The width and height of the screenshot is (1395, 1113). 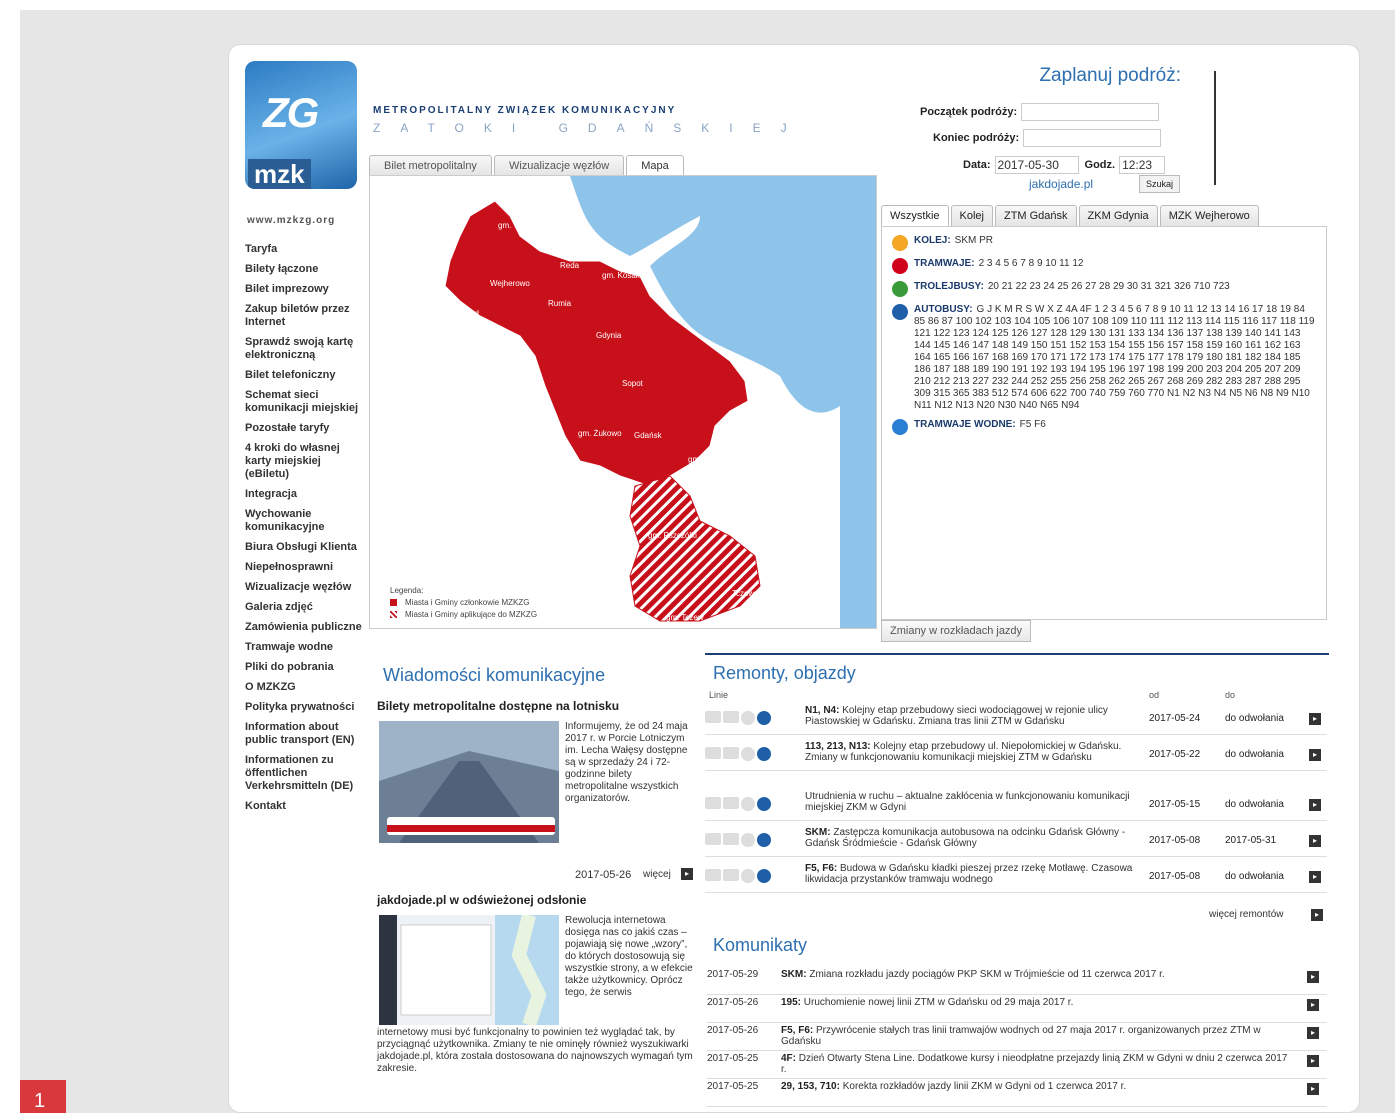 What do you see at coordinates (822, 710) in the screenshot?
I see `remonty-lines: N1, N4:` at bounding box center [822, 710].